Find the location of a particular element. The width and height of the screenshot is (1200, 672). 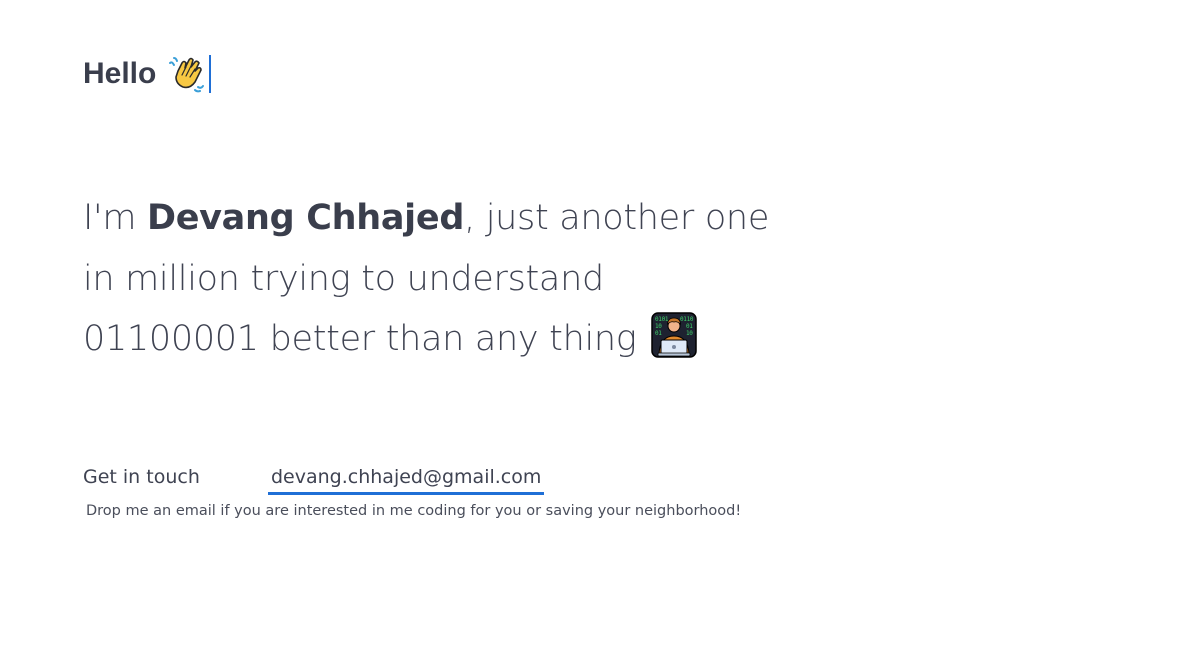

technologist-icon: 0101 0110 10 01 01 10 is located at coordinates (674, 335).